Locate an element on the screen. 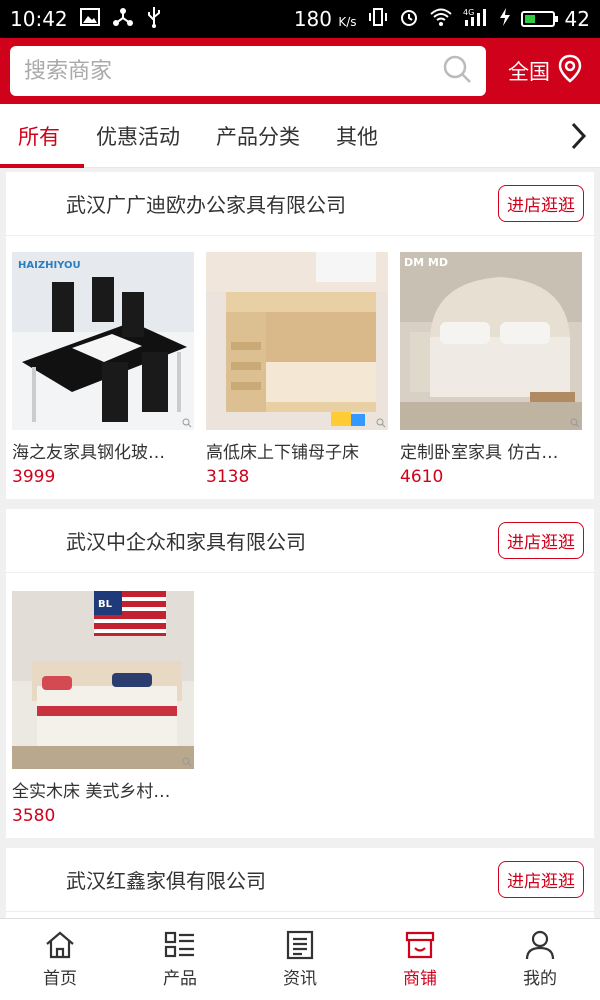  chevron-right-icon is located at coordinates (578, 136).